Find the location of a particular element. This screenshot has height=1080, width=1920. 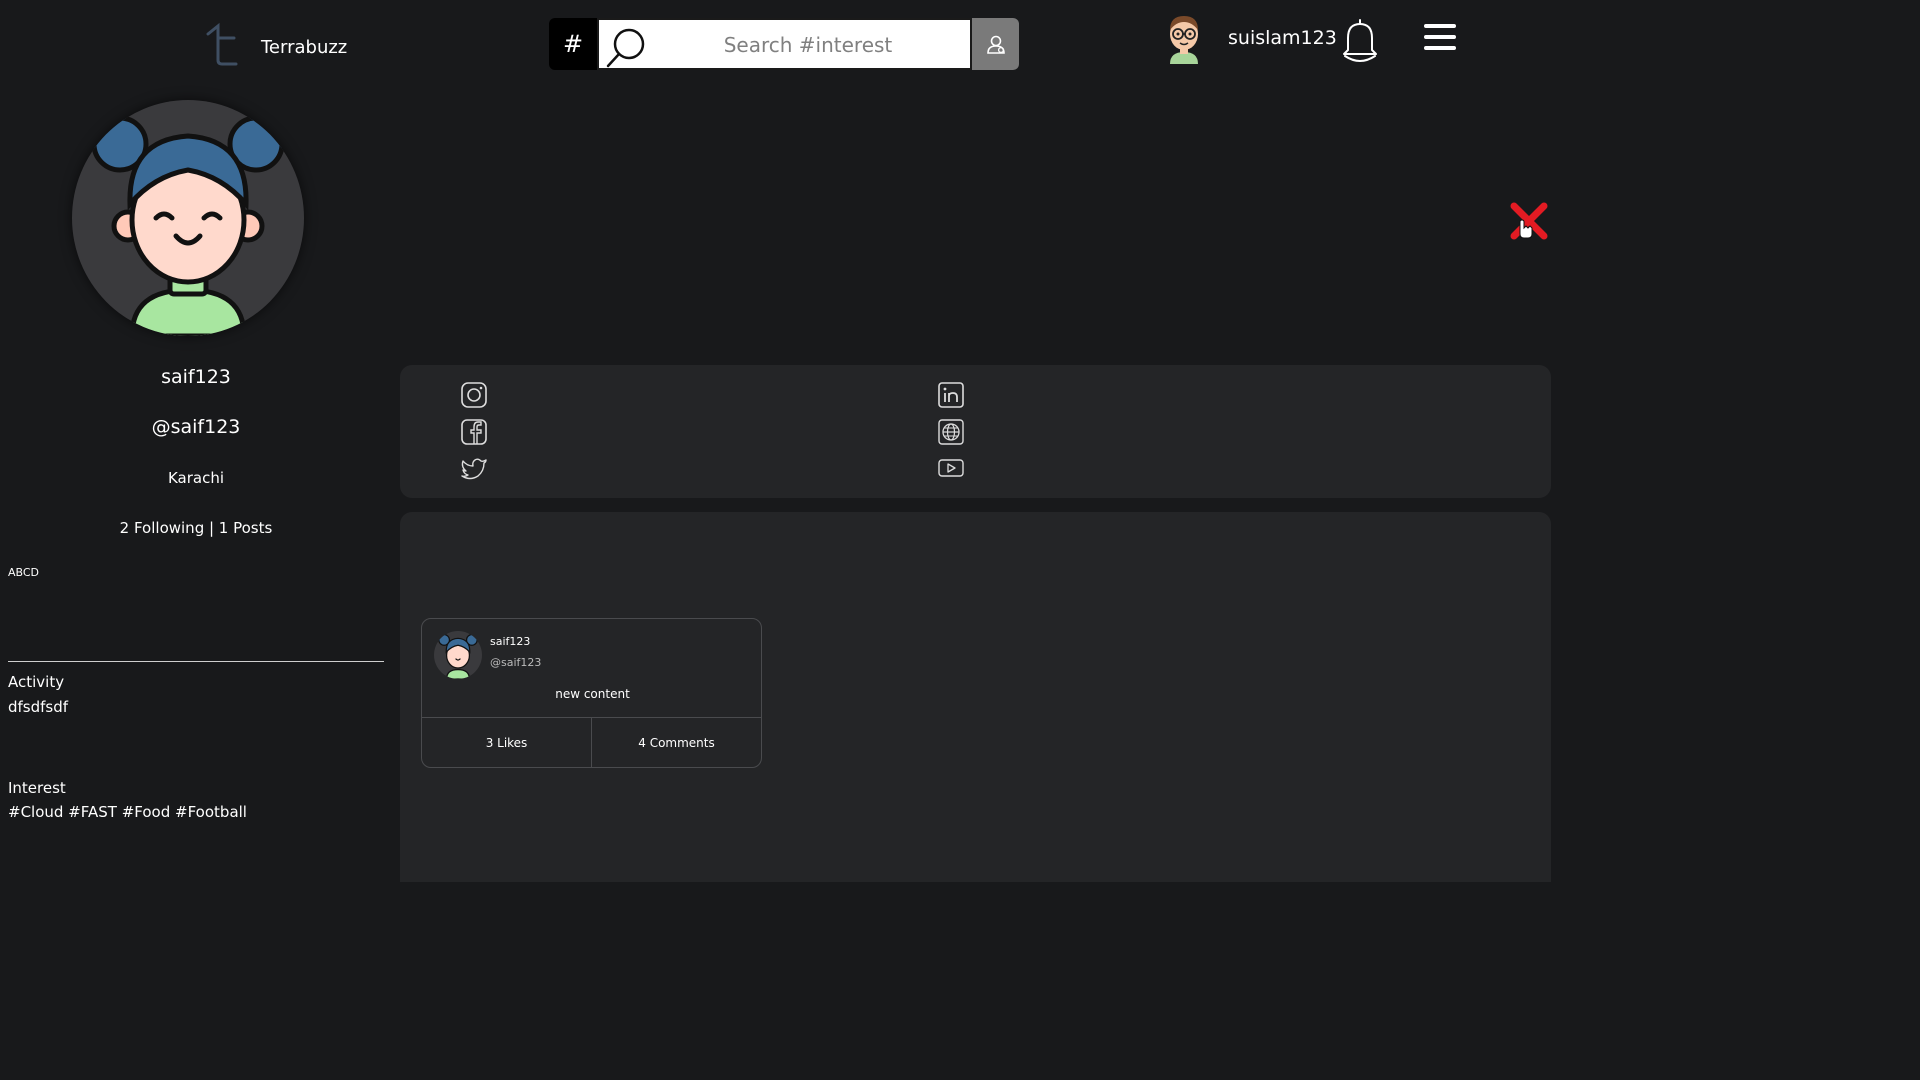

section-divider is located at coordinates (196, 661).